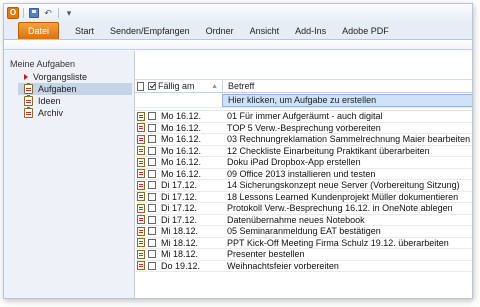 This screenshot has height=307, width=480. What do you see at coordinates (176, 86) in the screenshot?
I see `due-column-label: Fällig am` at bounding box center [176, 86].